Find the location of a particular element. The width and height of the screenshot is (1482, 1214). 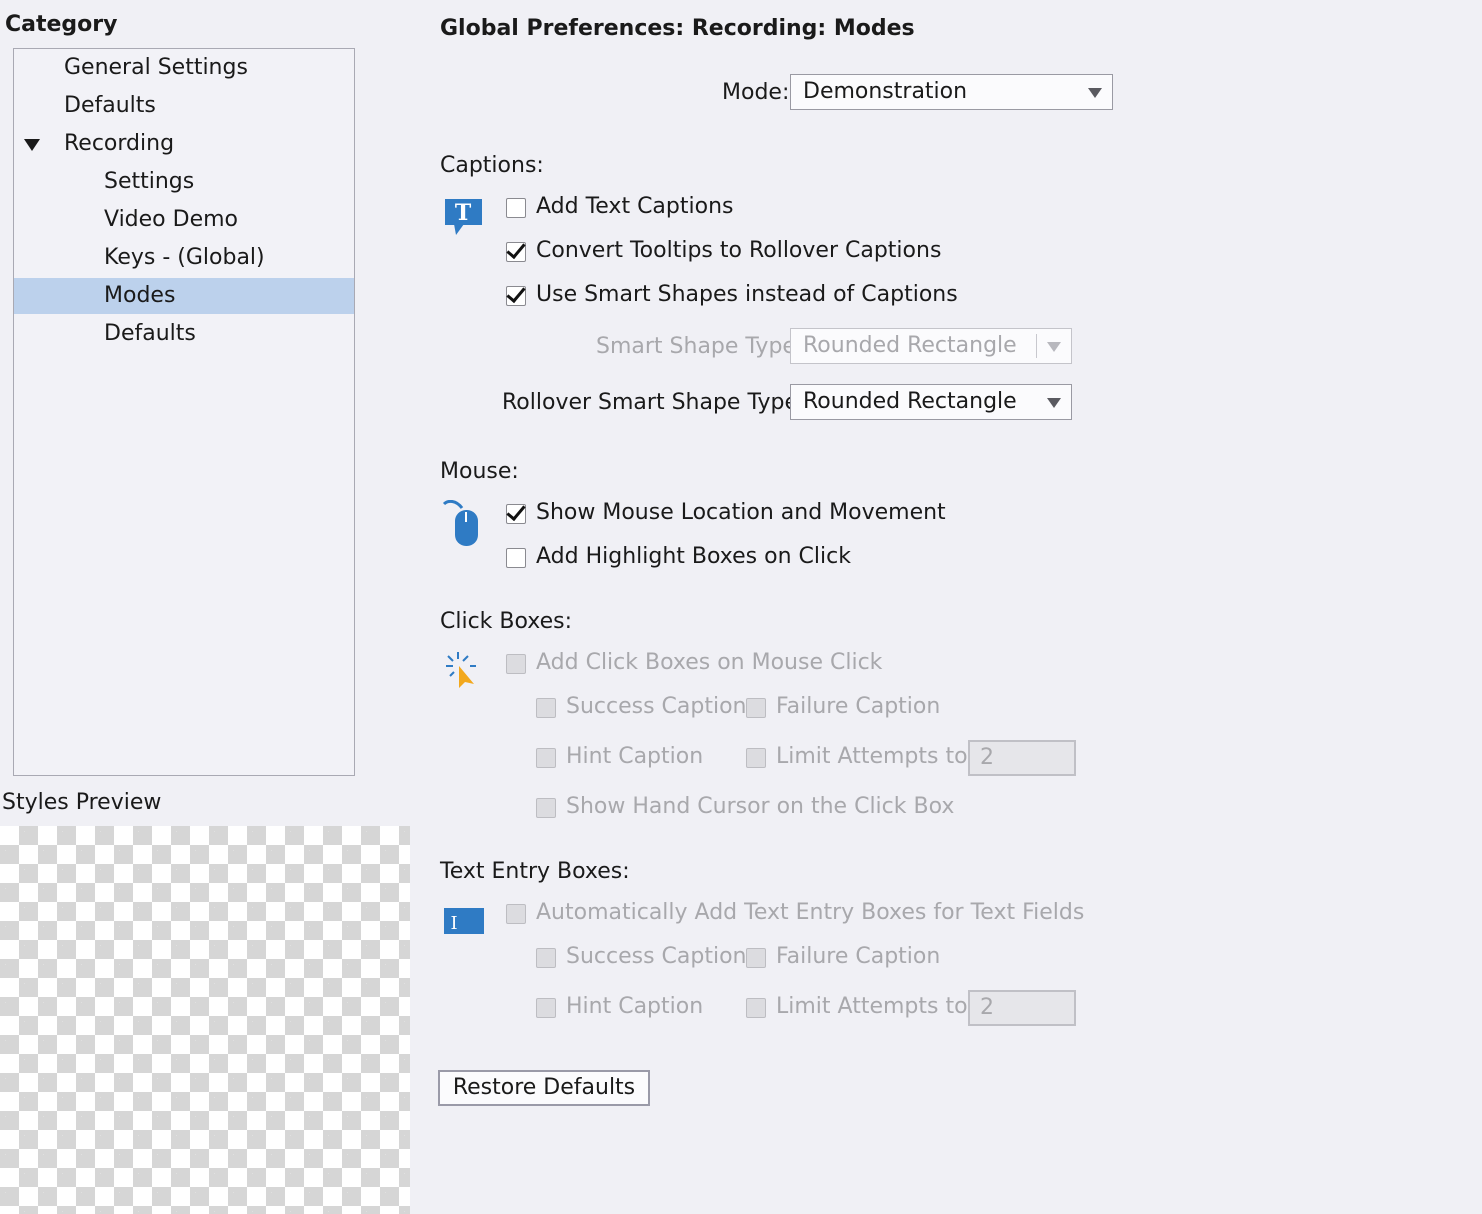

tree-item-label: Keys - (Global) is located at coordinates (184, 257).